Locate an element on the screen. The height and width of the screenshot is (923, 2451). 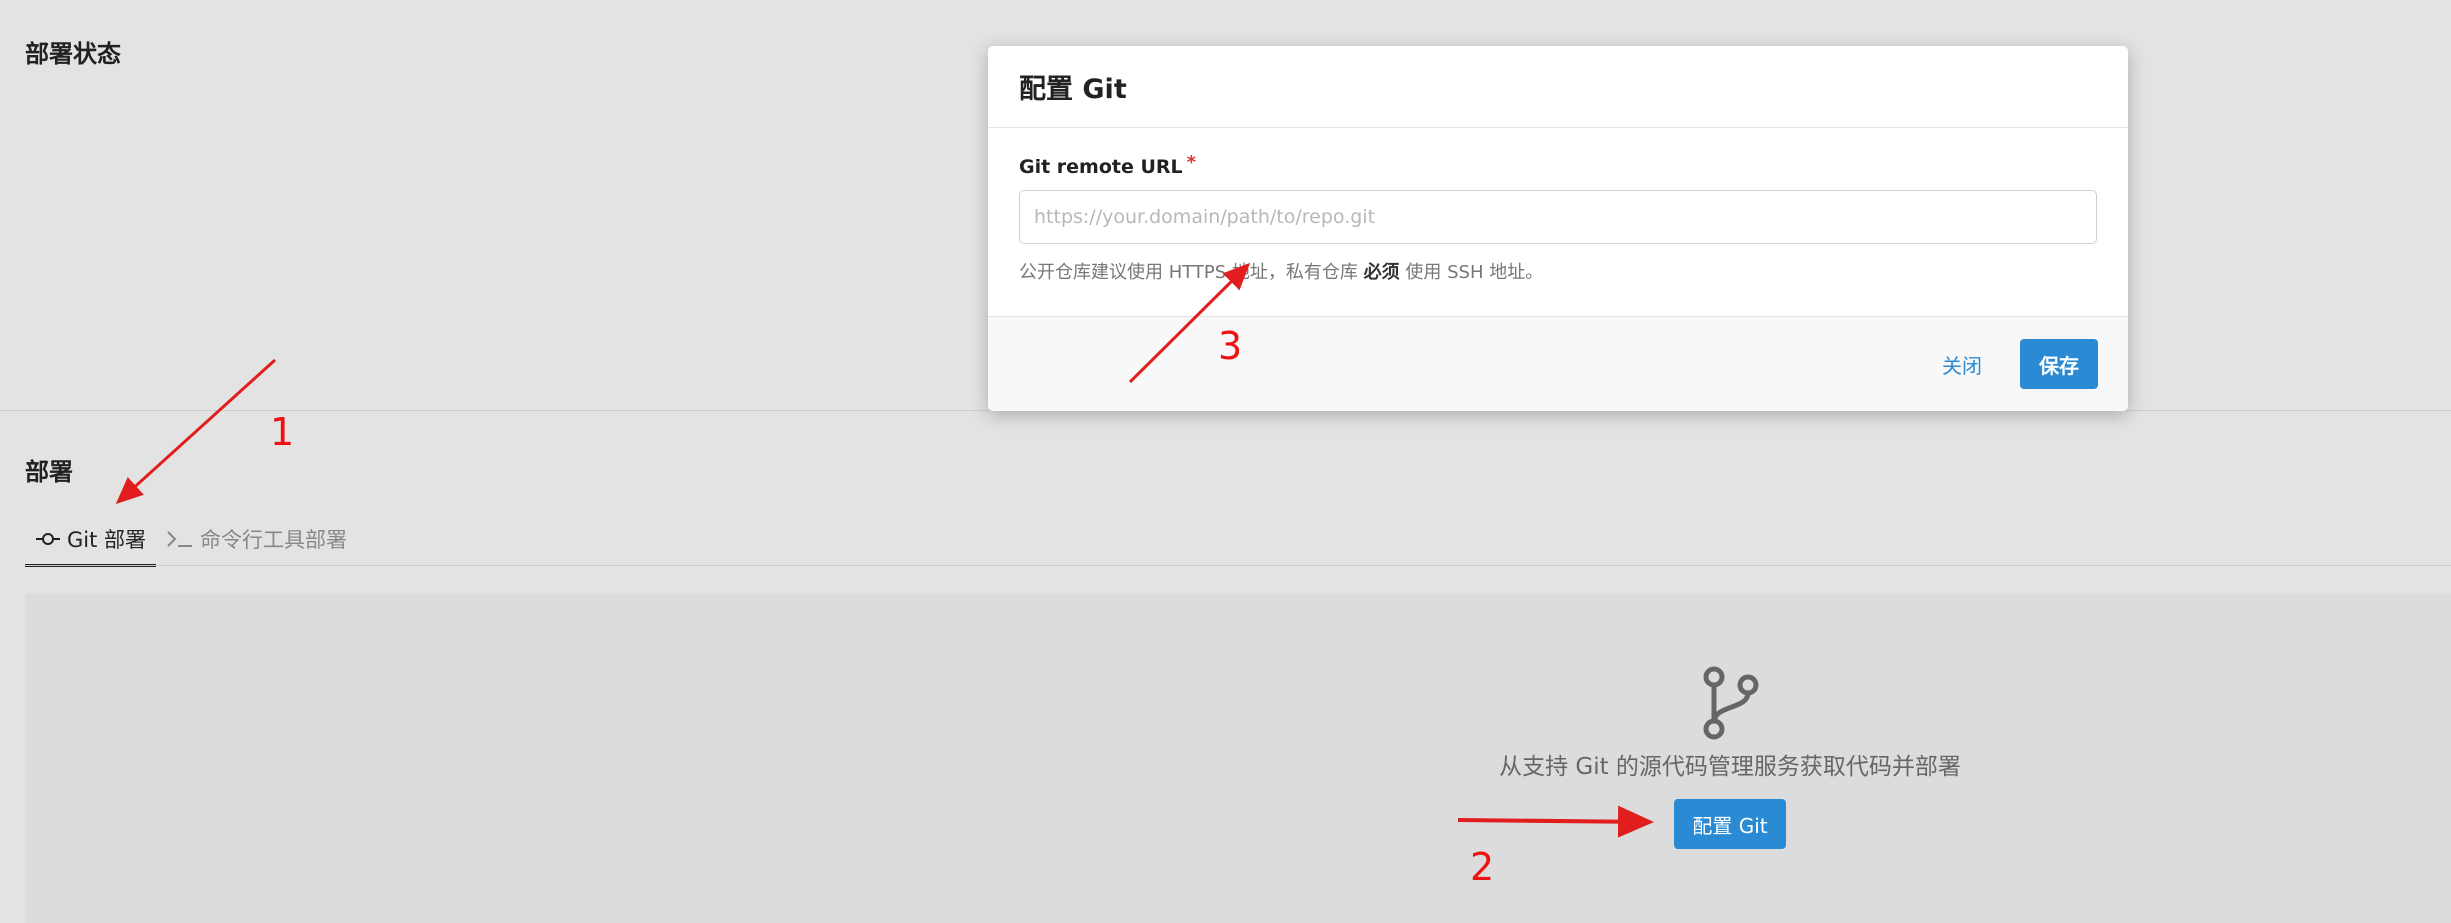
empty-state: 从支持 Git 的源代码管理服务获取代码并部署 配置 Git is located at coordinates (1730, 757).